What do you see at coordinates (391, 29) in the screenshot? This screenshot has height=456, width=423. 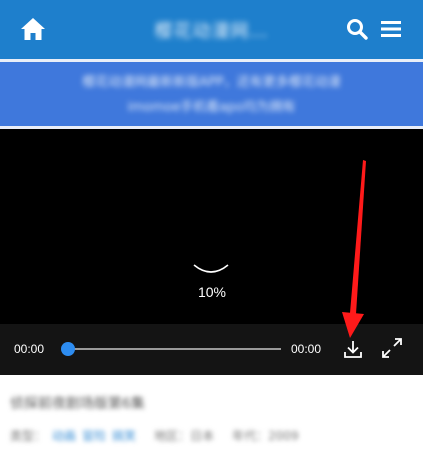 I see `menu-icon` at bounding box center [391, 29].